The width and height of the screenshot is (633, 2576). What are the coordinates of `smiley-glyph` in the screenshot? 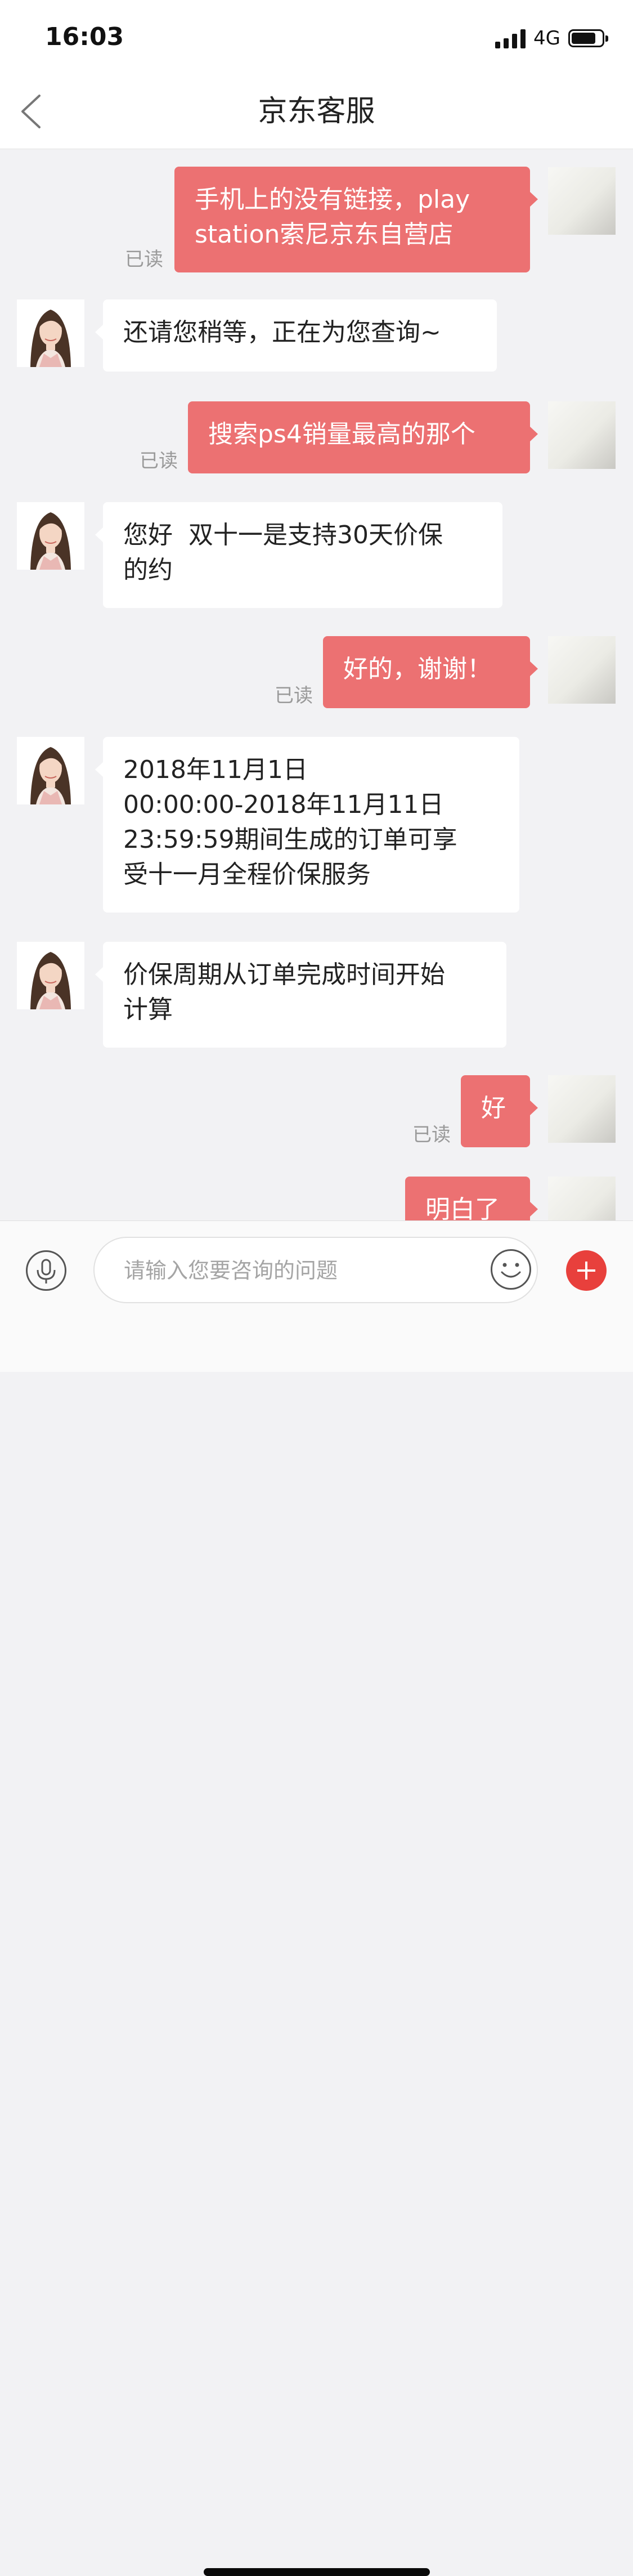 It's located at (511, 1270).